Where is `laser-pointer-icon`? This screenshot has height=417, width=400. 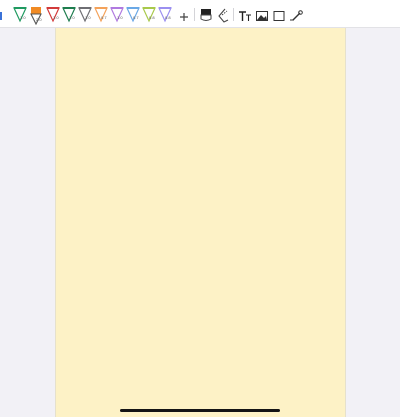
laser-pointer-icon is located at coordinates (296, 15).